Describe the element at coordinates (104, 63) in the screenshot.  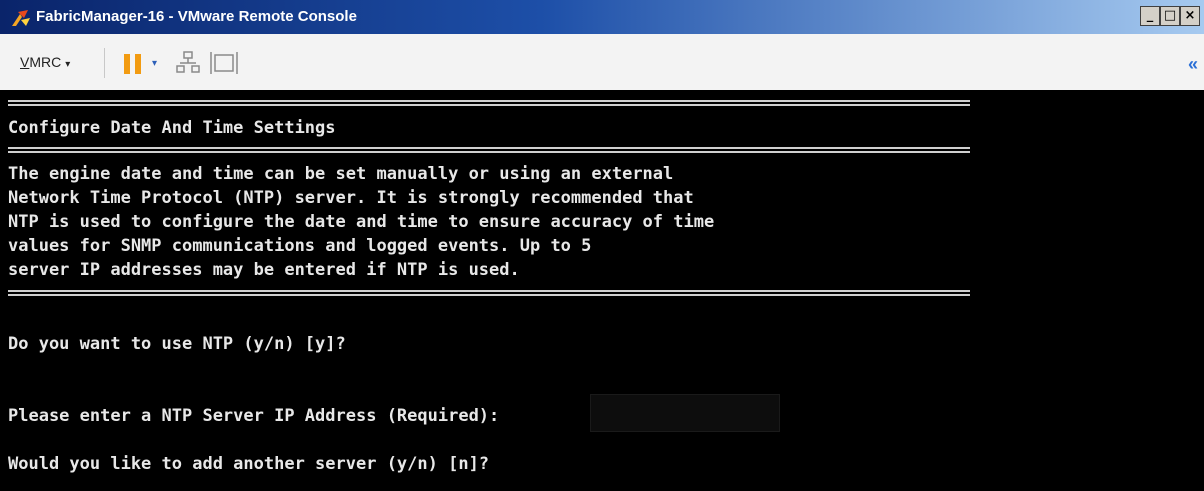
I see `toolbar-separator` at that location.